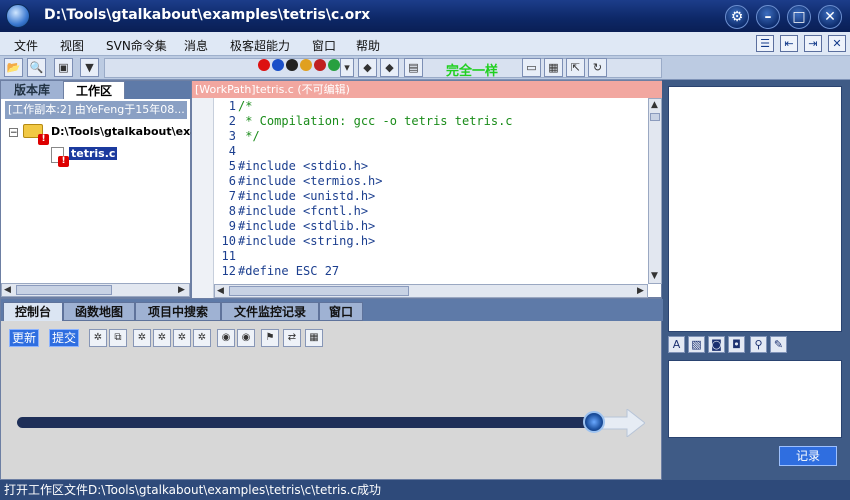 The image size is (850, 500). I want to click on attach-icon: ✎, so click(778, 344).